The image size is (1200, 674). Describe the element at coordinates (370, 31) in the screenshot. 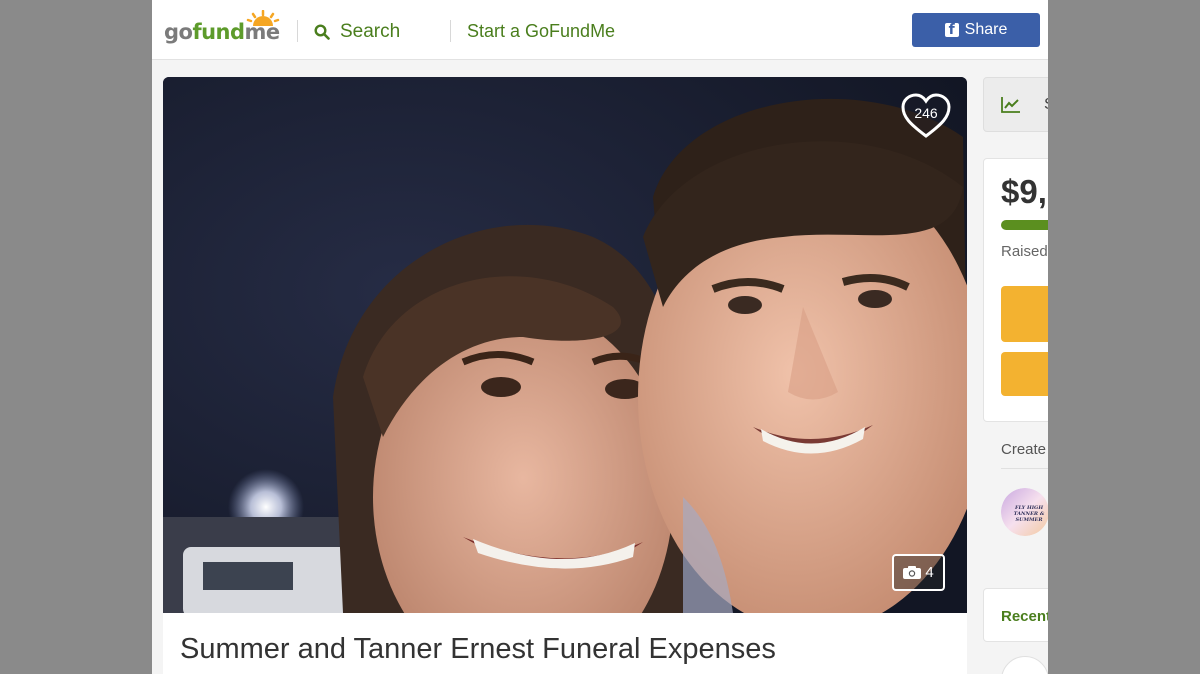

I see `search-label: Search` at that location.